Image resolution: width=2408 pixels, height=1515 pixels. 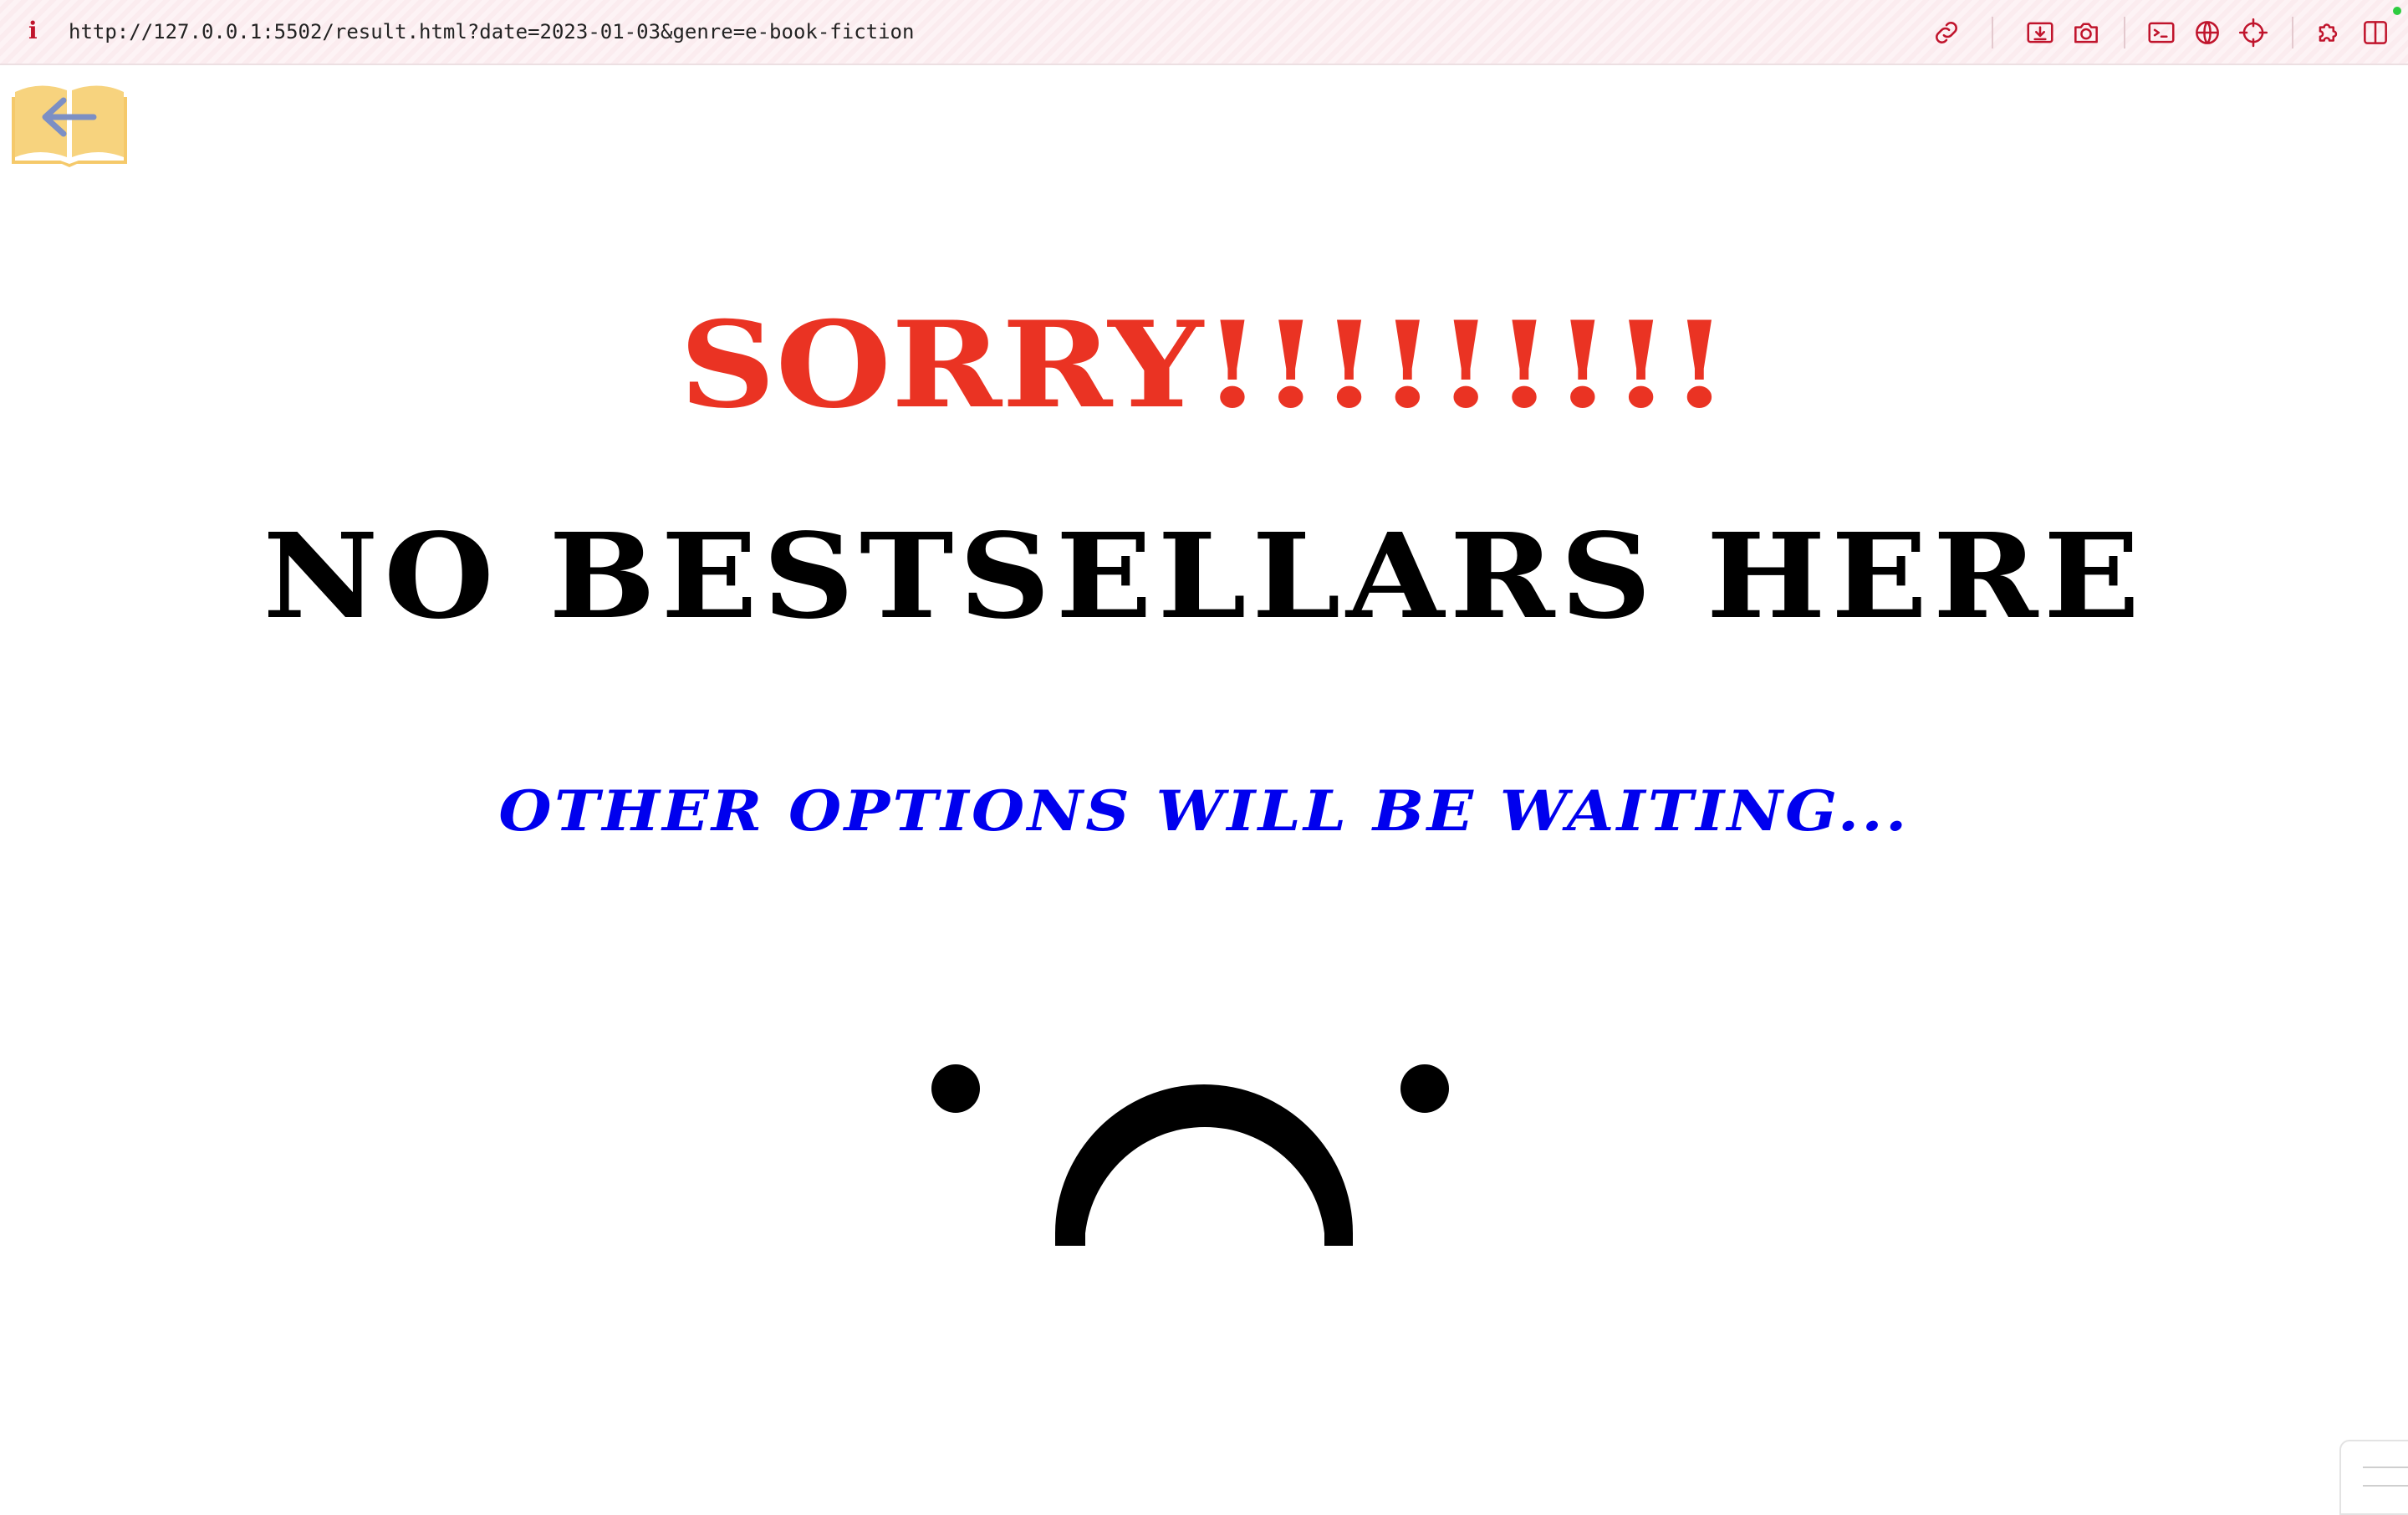 I want to click on info-icon: i, so click(x=33, y=30).